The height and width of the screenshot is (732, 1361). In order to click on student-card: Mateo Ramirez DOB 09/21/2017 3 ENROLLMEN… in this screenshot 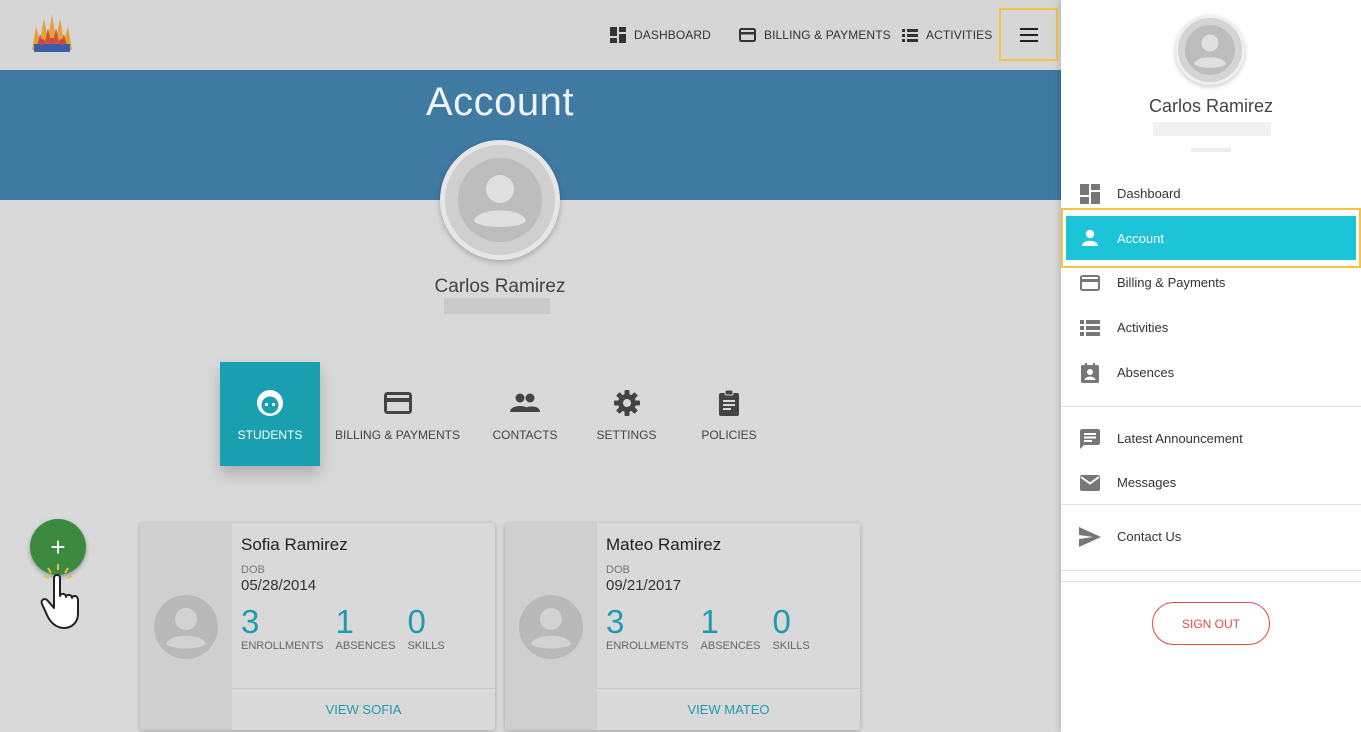, I will do `click(682, 626)`.